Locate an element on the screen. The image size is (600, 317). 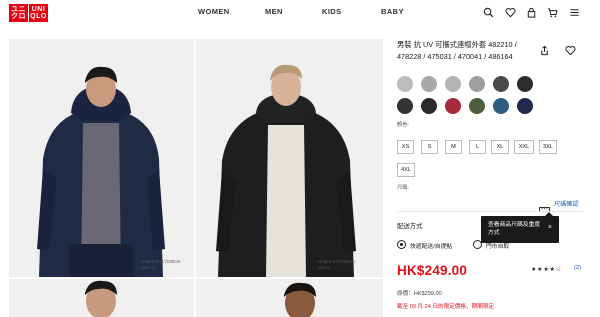
nav-baby: BABY is located at coordinates (392, 11).